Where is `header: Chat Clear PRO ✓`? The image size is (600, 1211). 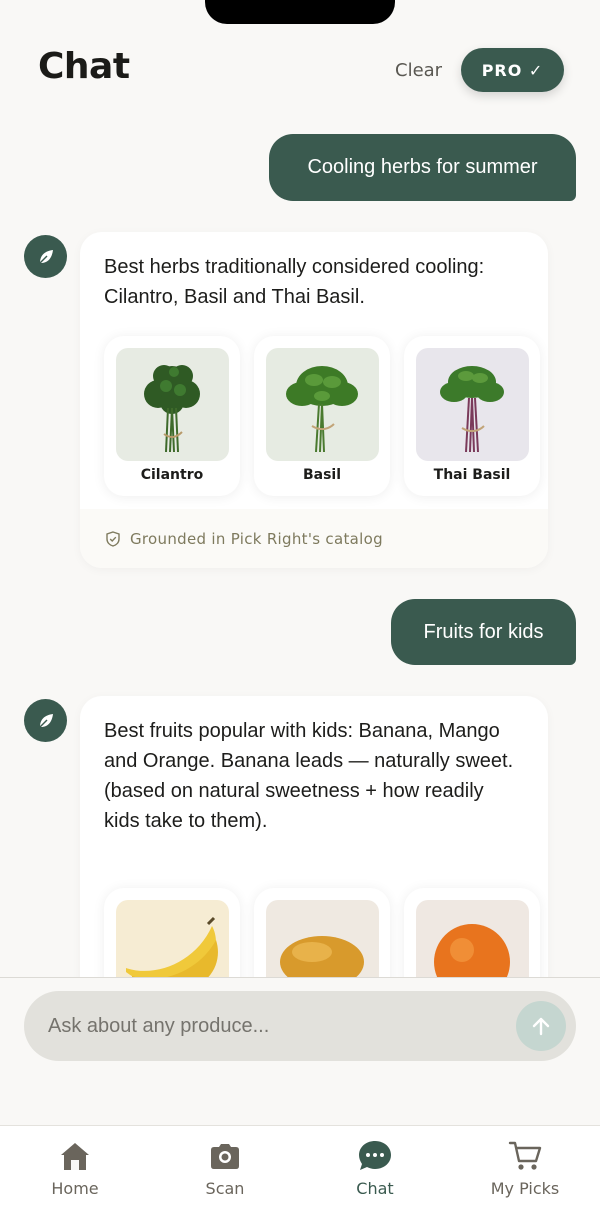 header: Chat Clear PRO ✓ is located at coordinates (300, 70).